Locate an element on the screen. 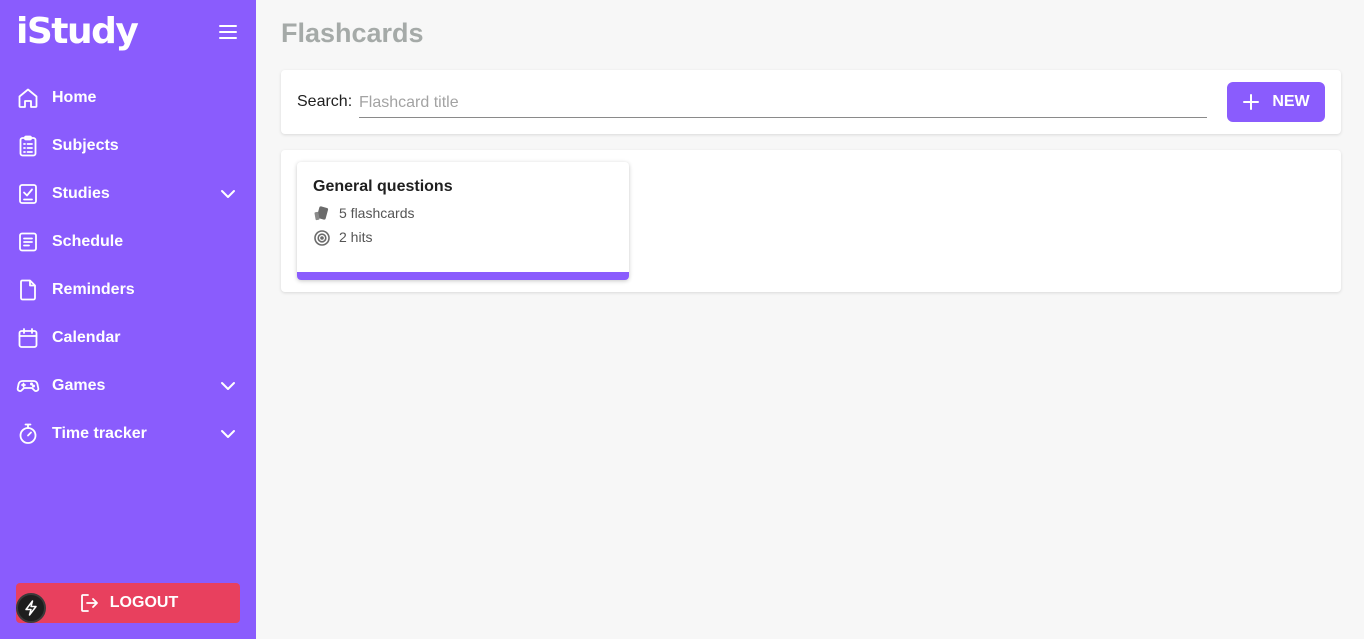  quick-action-button is located at coordinates (31, 608).